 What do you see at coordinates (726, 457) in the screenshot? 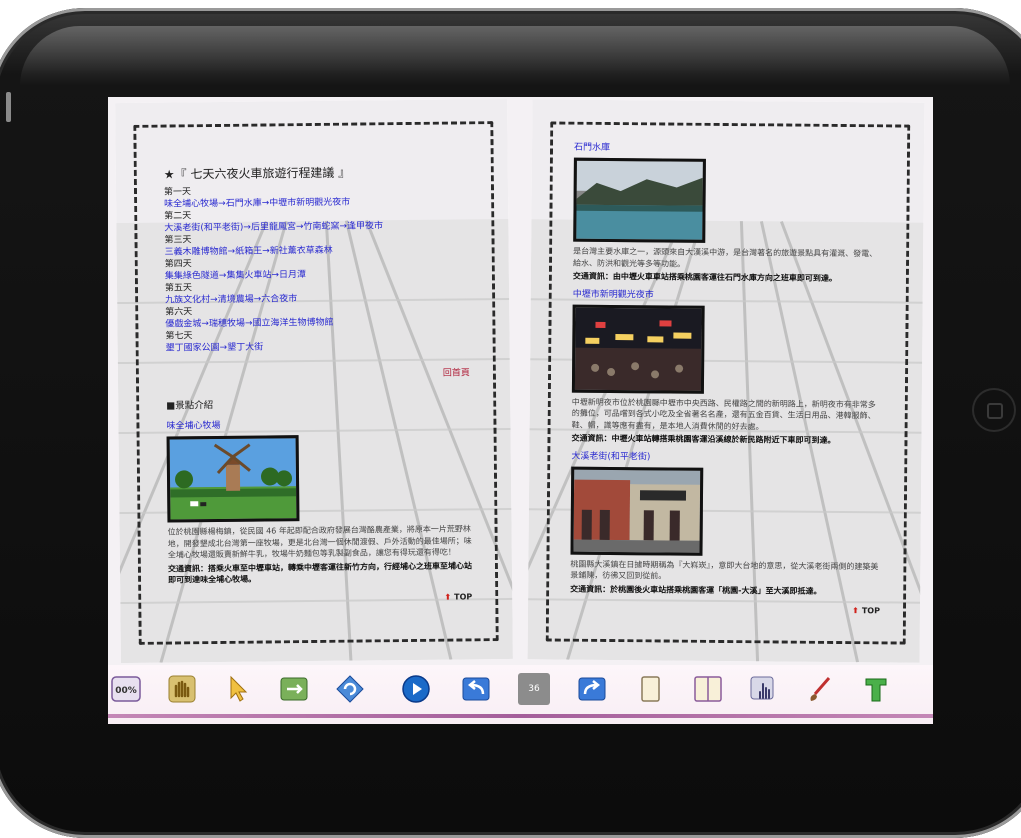
I see `place-name-link: 大溪老街(和平老街)` at bounding box center [726, 457].